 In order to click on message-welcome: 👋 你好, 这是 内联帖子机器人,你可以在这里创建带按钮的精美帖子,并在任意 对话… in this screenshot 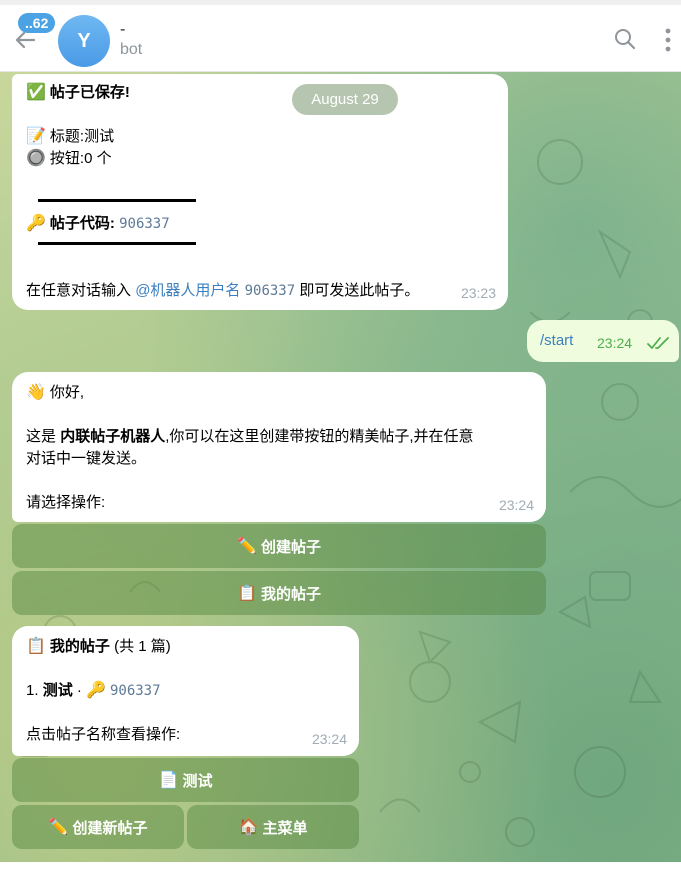, I will do `click(279, 447)`.